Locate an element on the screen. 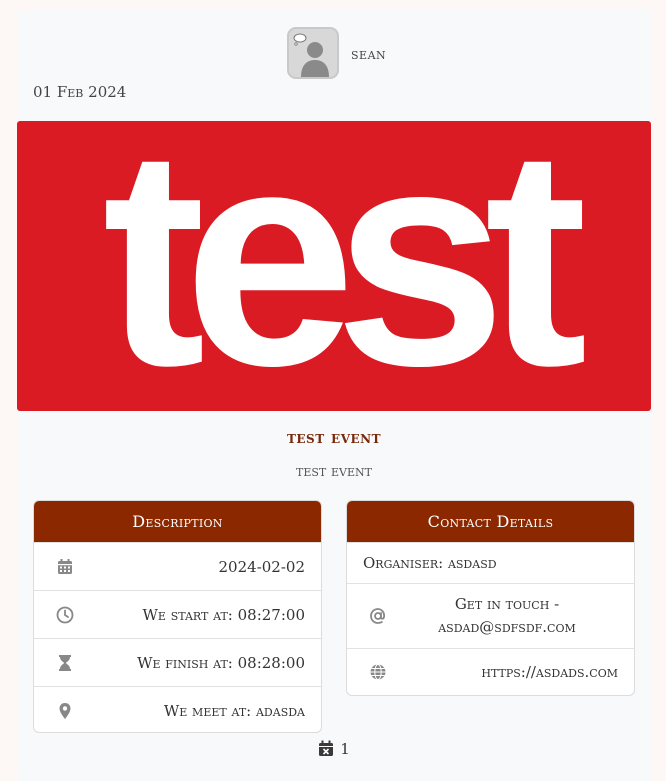 This screenshot has width=666, height=781. organiser-row: Organiser: asdasd is located at coordinates (490, 562).